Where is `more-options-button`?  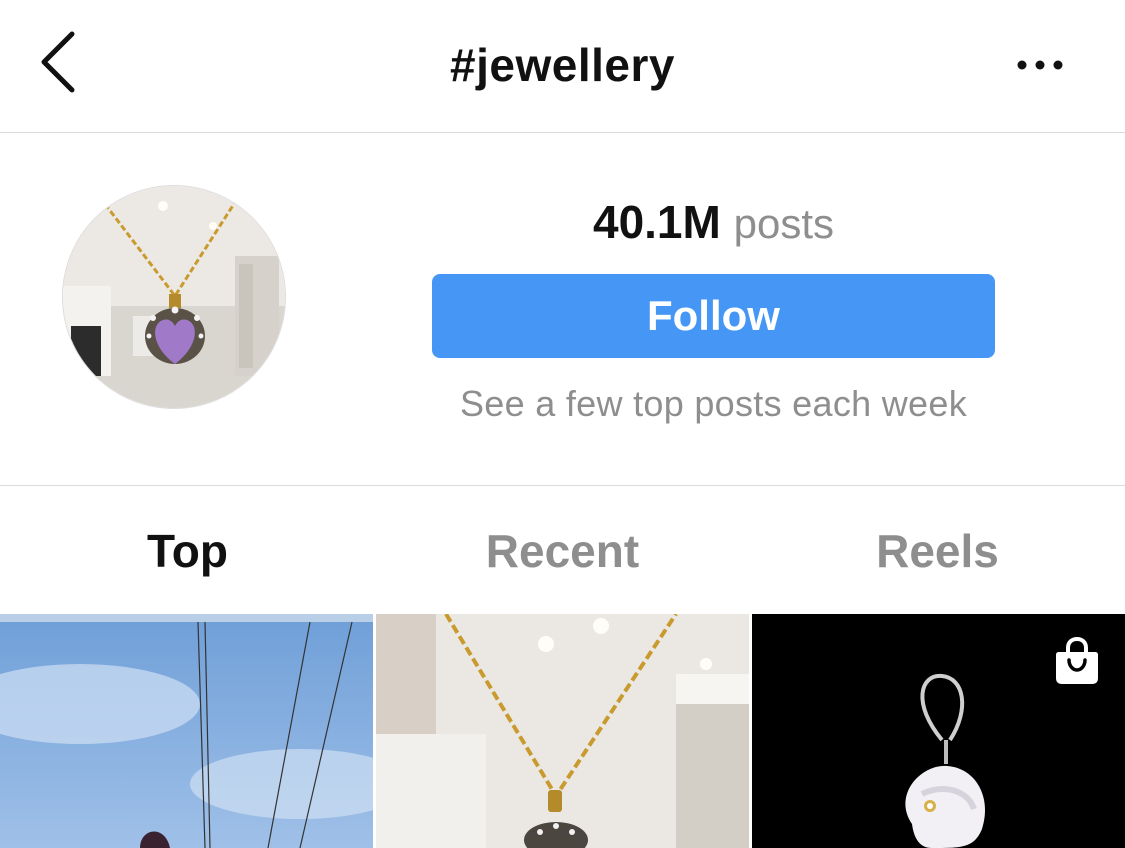 more-options-button is located at coordinates (1040, 65).